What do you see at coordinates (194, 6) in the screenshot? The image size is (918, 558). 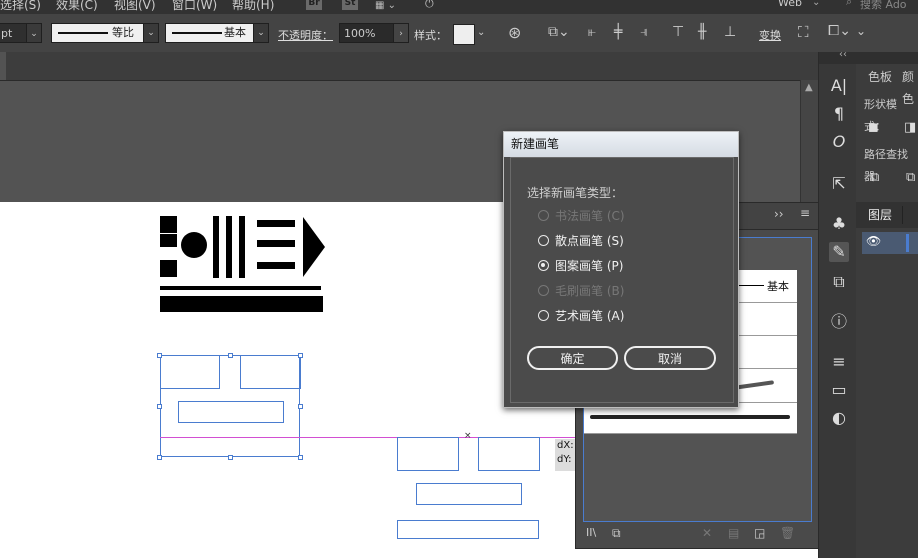 I see `menu-window: 窗口(W)` at bounding box center [194, 6].